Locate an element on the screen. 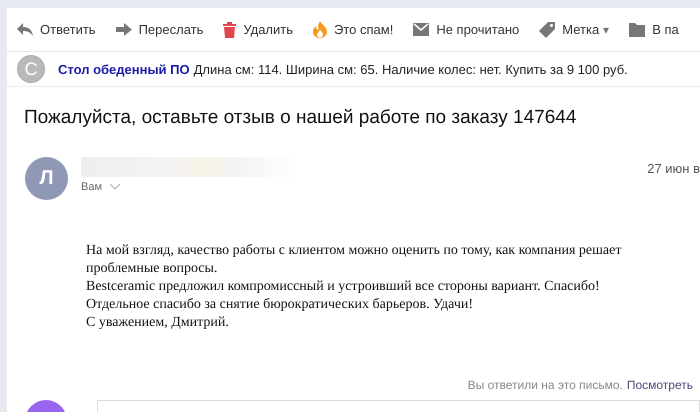  arrow-right-icon is located at coordinates (124, 29).